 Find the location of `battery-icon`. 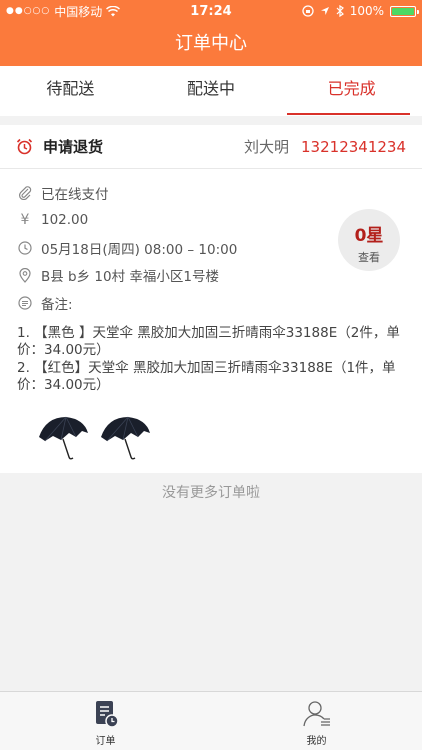

battery-icon is located at coordinates (404, 11).